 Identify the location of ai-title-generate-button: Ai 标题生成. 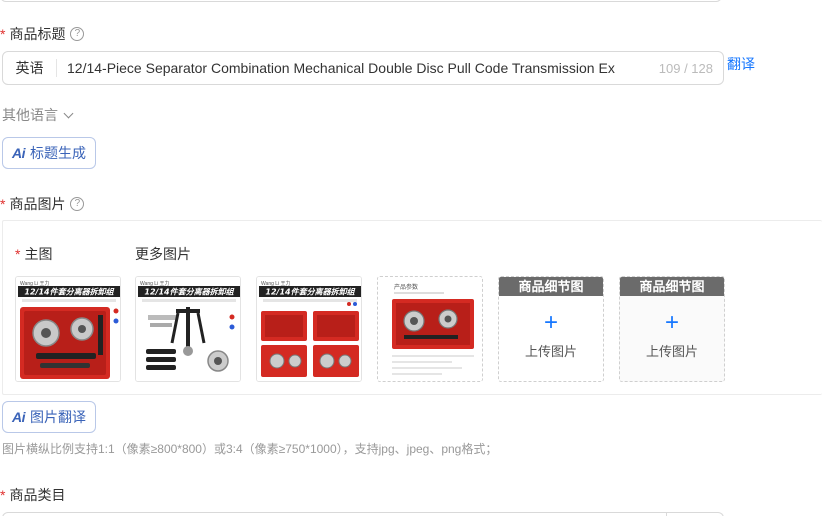
(49, 153).